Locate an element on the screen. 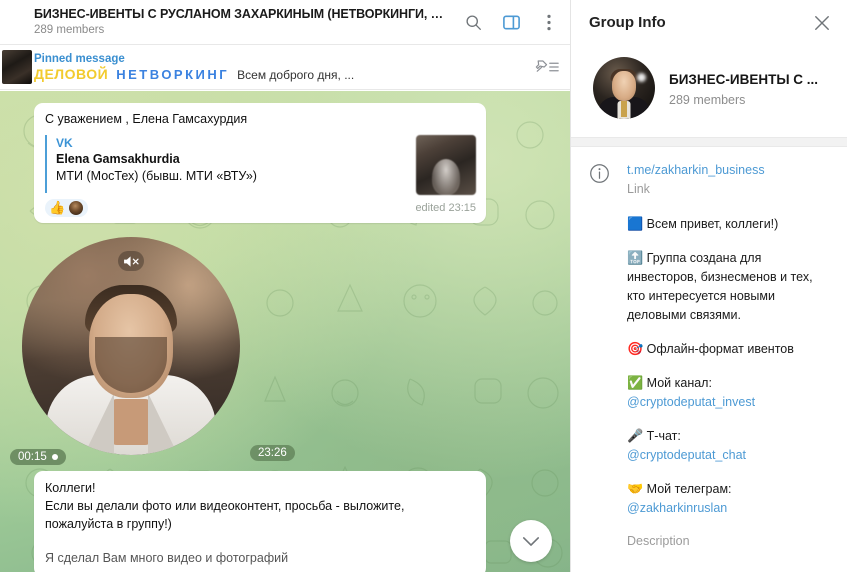 The image size is (847, 572). group-member-count: 289 members is located at coordinates (707, 99).